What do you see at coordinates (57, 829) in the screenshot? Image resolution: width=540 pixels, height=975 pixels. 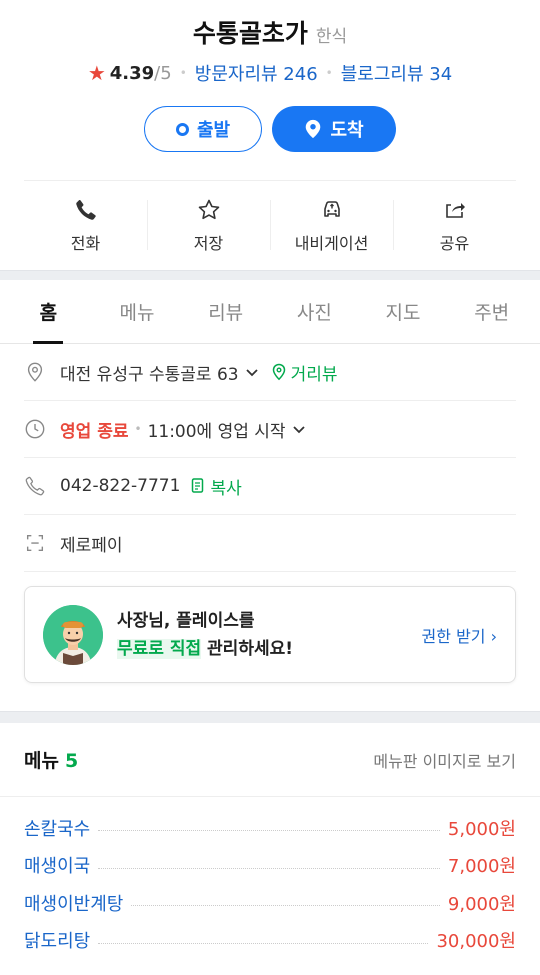 I see `menu-item-name: 손칼국수` at bounding box center [57, 829].